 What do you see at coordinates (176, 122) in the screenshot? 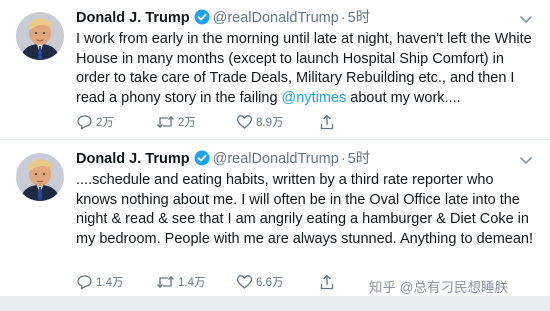
I see `retweet-button: 2万` at bounding box center [176, 122].